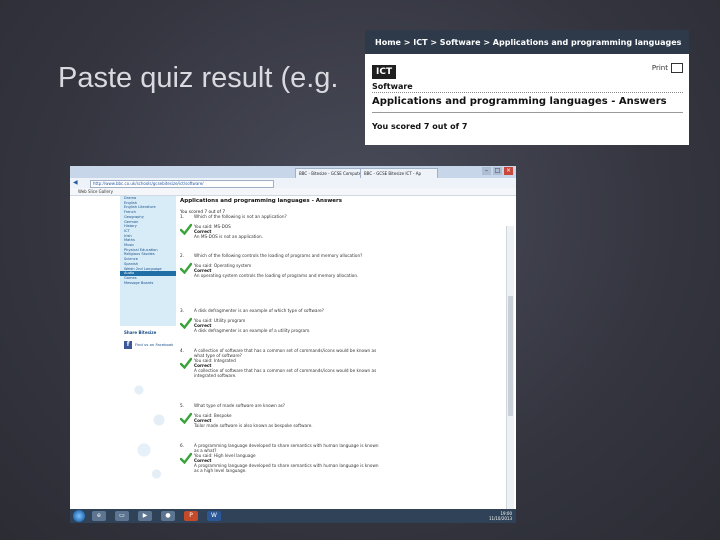 This screenshot has width=720, height=540. What do you see at coordinates (182, 310) in the screenshot?
I see `question-number: 3.` at bounding box center [182, 310].